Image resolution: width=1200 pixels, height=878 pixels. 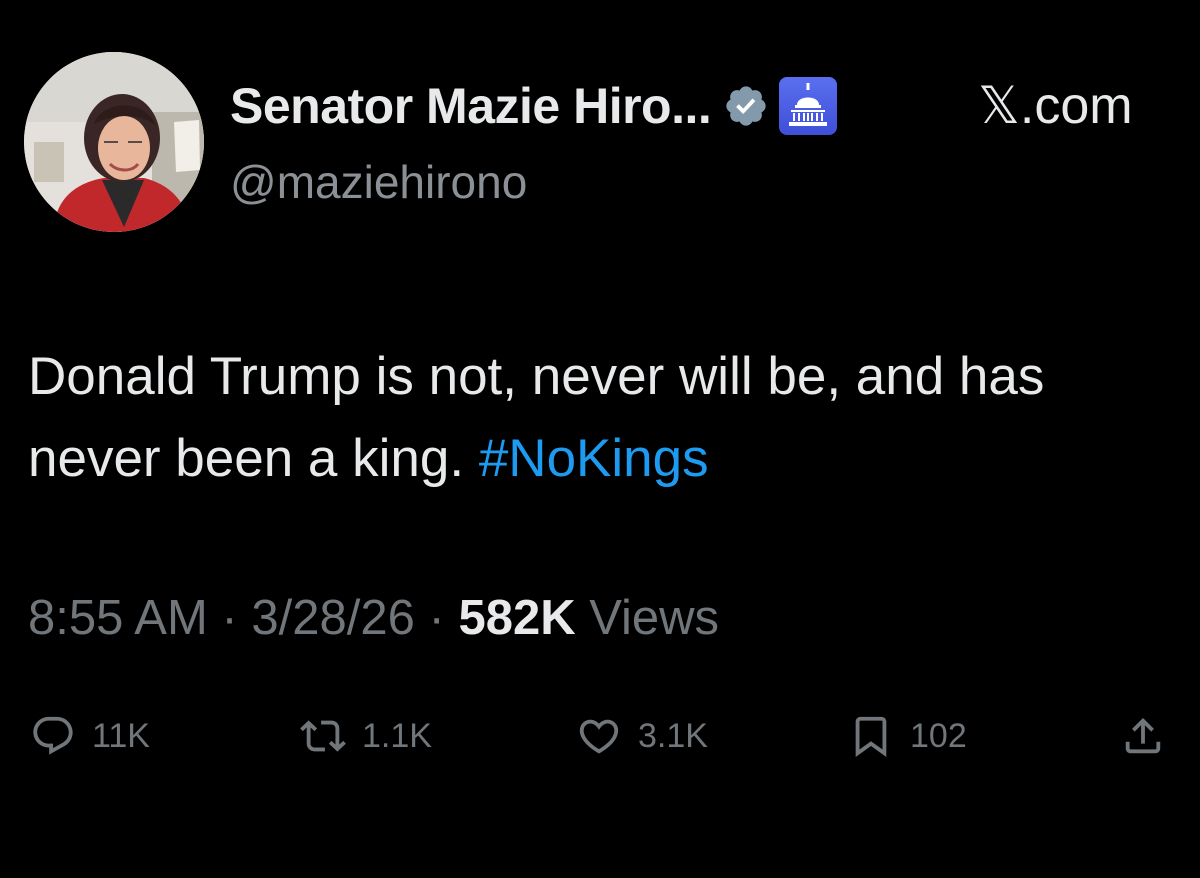 I want to click on avatar-photo, so click(x=114, y=142).